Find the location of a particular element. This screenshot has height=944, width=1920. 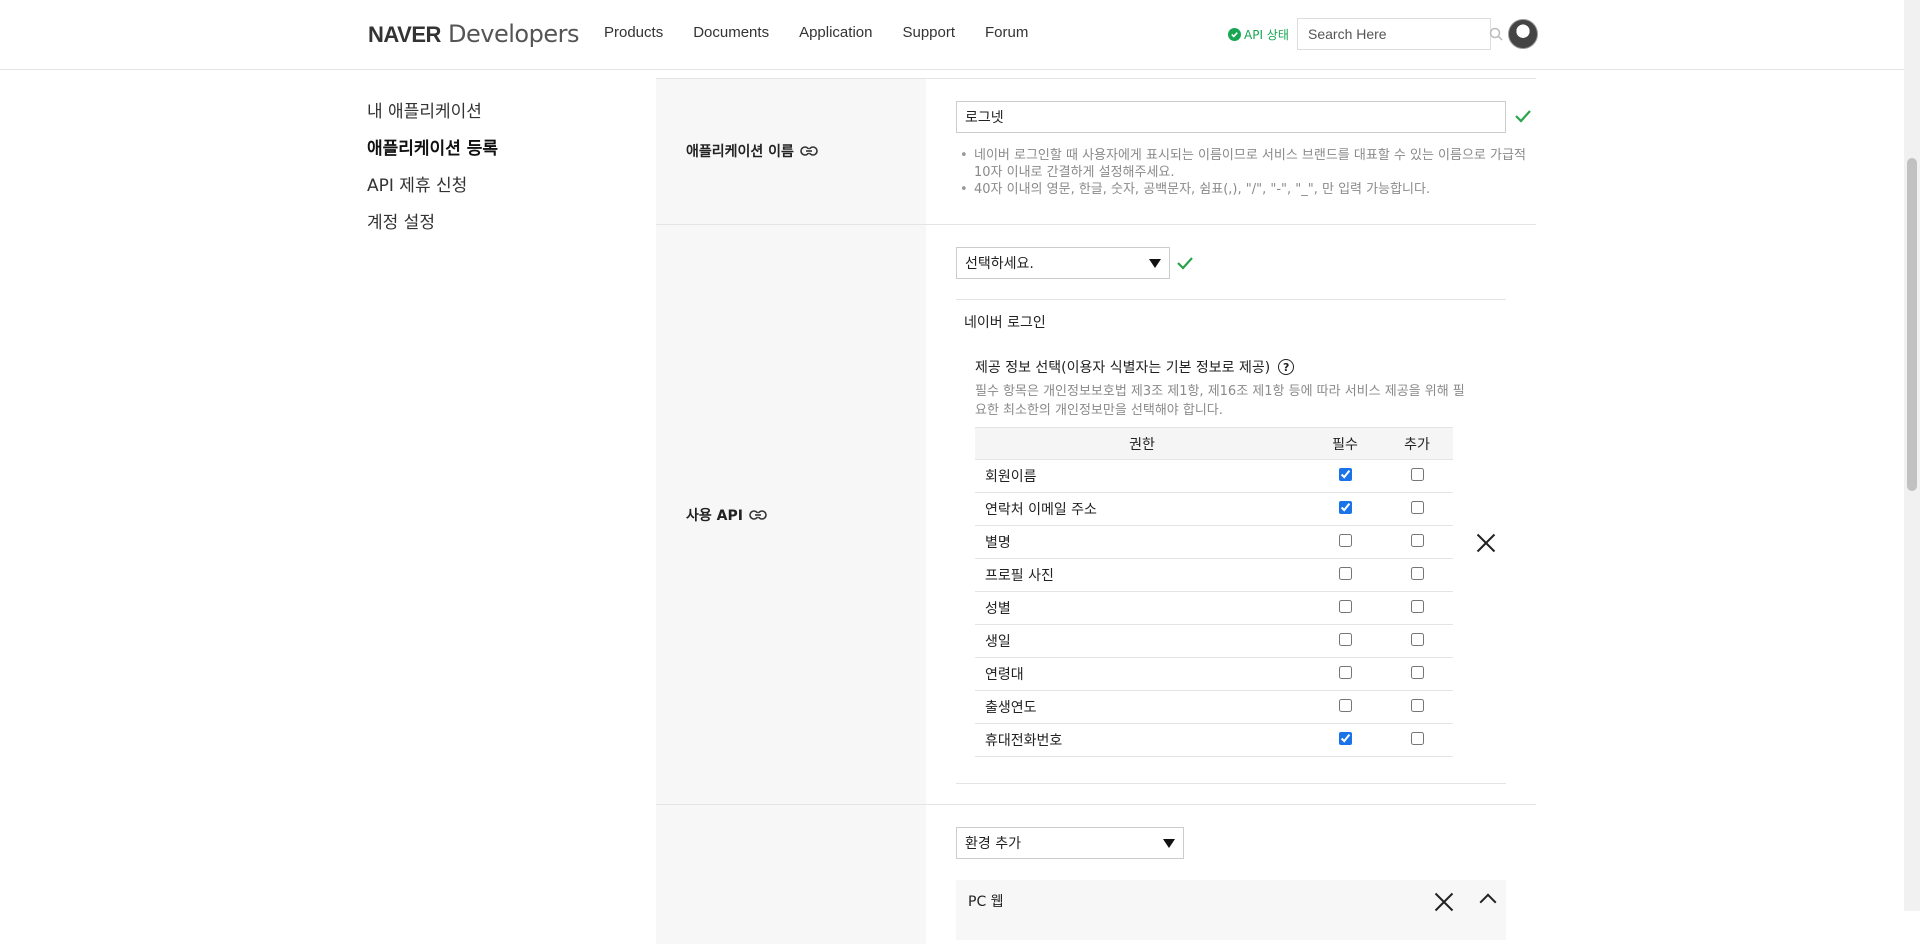

naver-developers-logo: NAVER Developers is located at coordinates (473, 34).